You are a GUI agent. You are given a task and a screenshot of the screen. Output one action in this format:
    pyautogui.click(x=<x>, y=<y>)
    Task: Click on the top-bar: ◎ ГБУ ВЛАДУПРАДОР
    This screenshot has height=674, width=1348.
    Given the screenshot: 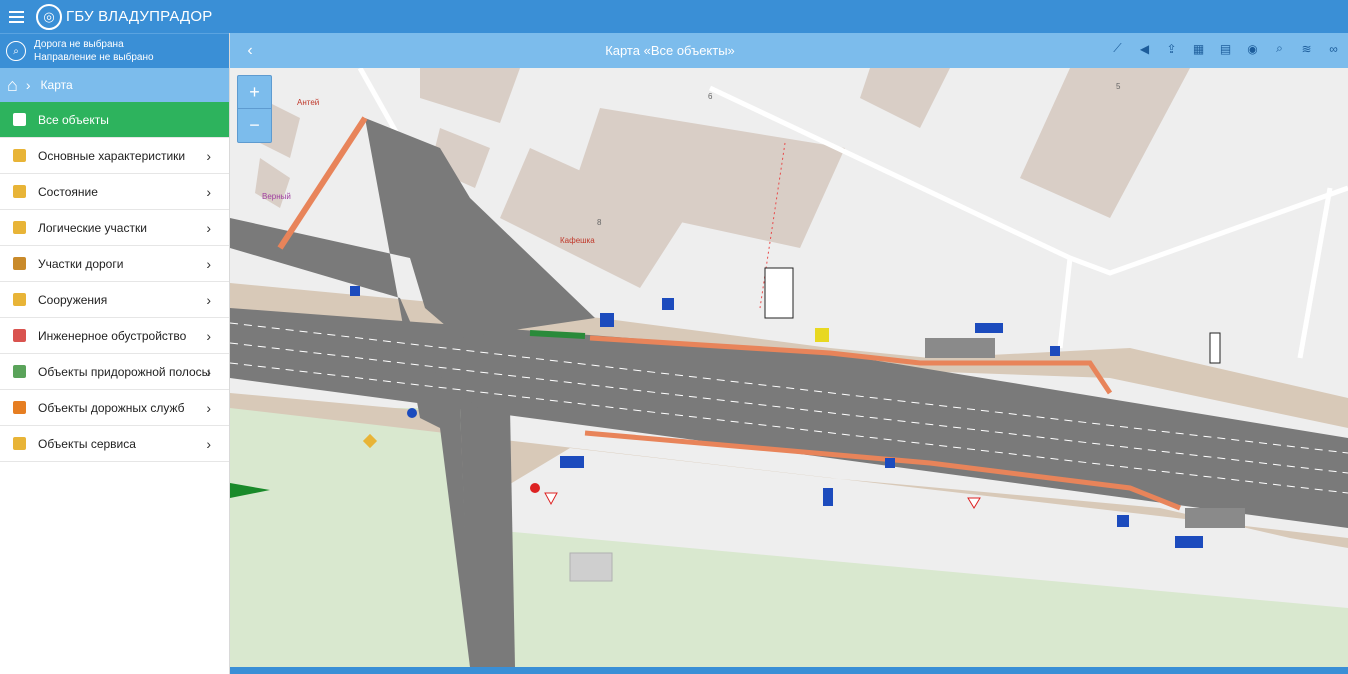 What is the action you would take?
    pyautogui.click(x=674, y=16)
    